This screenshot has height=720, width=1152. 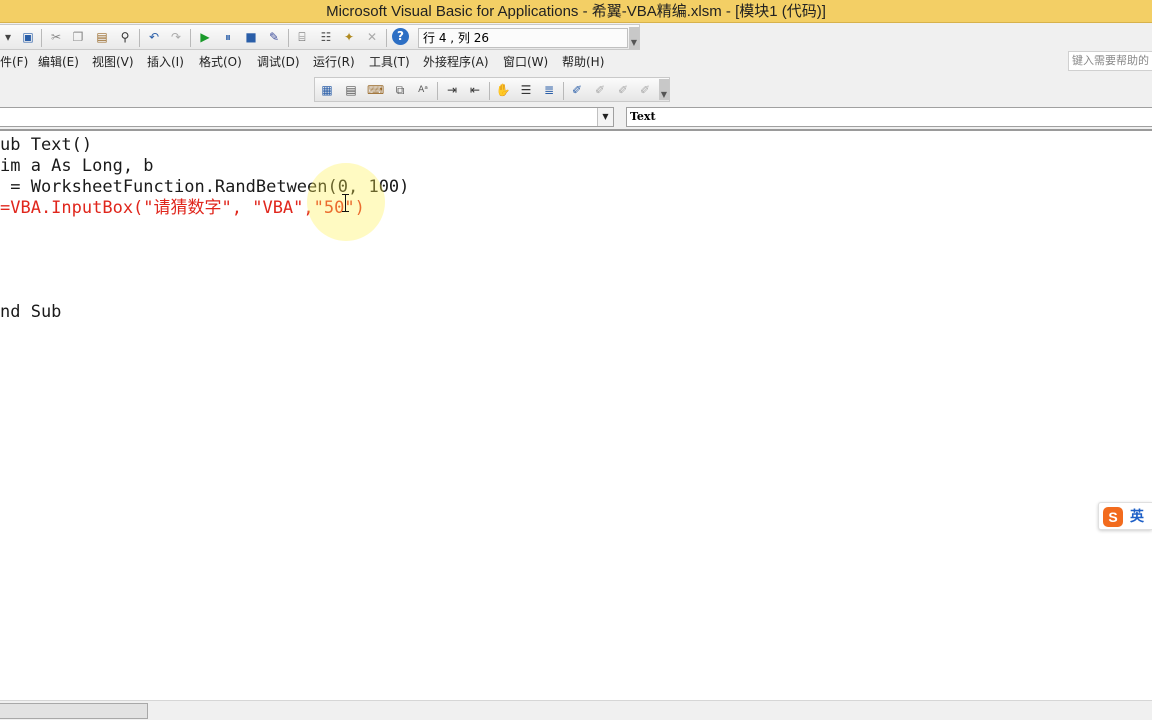 What do you see at coordinates (278, 62) in the screenshot?
I see `menu-debug: 调试(D)` at bounding box center [278, 62].